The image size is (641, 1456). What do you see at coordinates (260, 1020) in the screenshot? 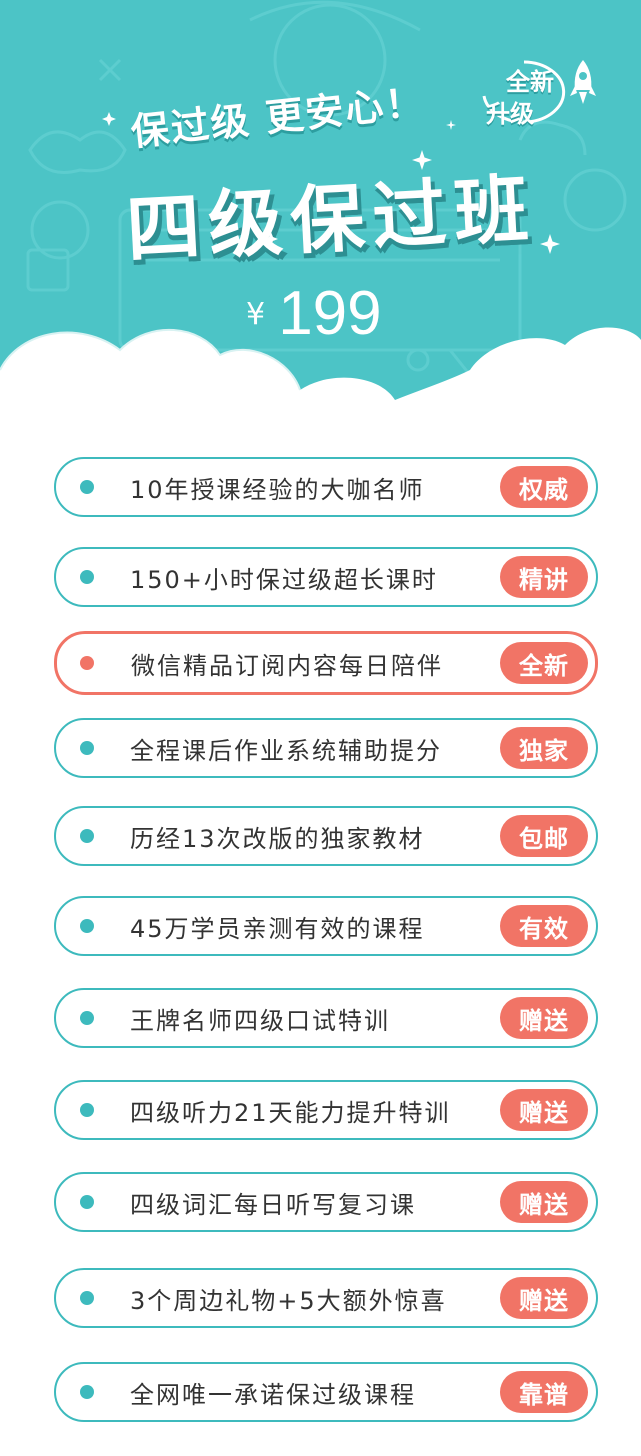
I see `feature-text: 王牌名师四级口试特训` at bounding box center [260, 1020].